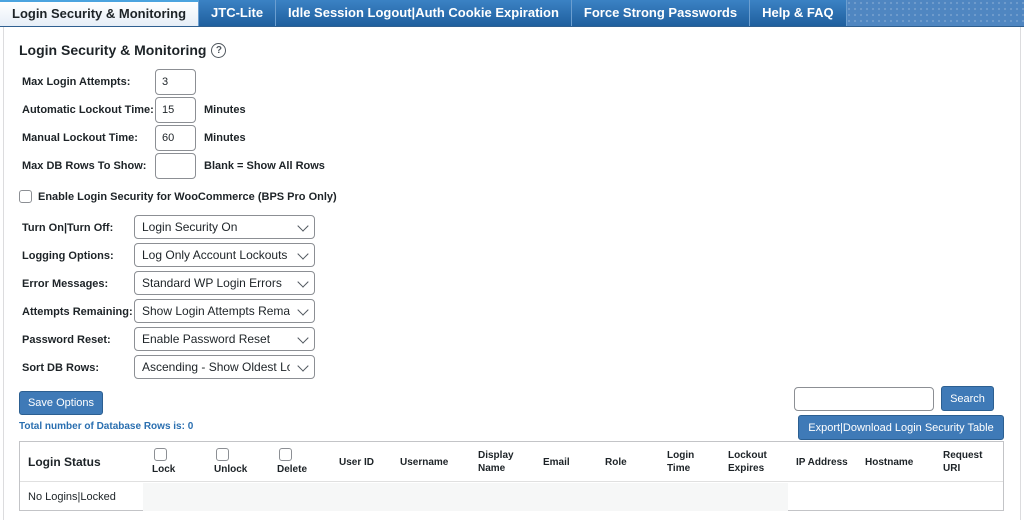 Image resolution: width=1024 pixels, height=520 pixels. I want to click on col-user-id: User ID, so click(357, 462).